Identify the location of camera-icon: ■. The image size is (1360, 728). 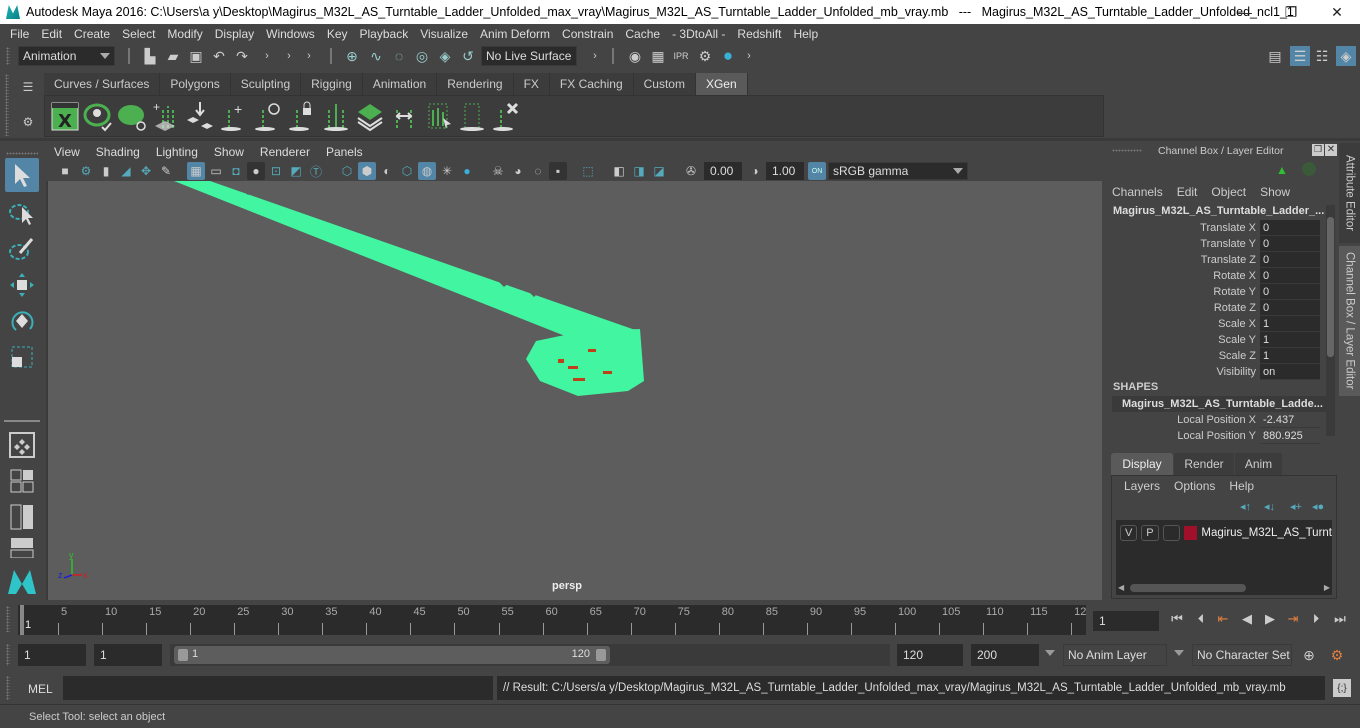
(65, 171).